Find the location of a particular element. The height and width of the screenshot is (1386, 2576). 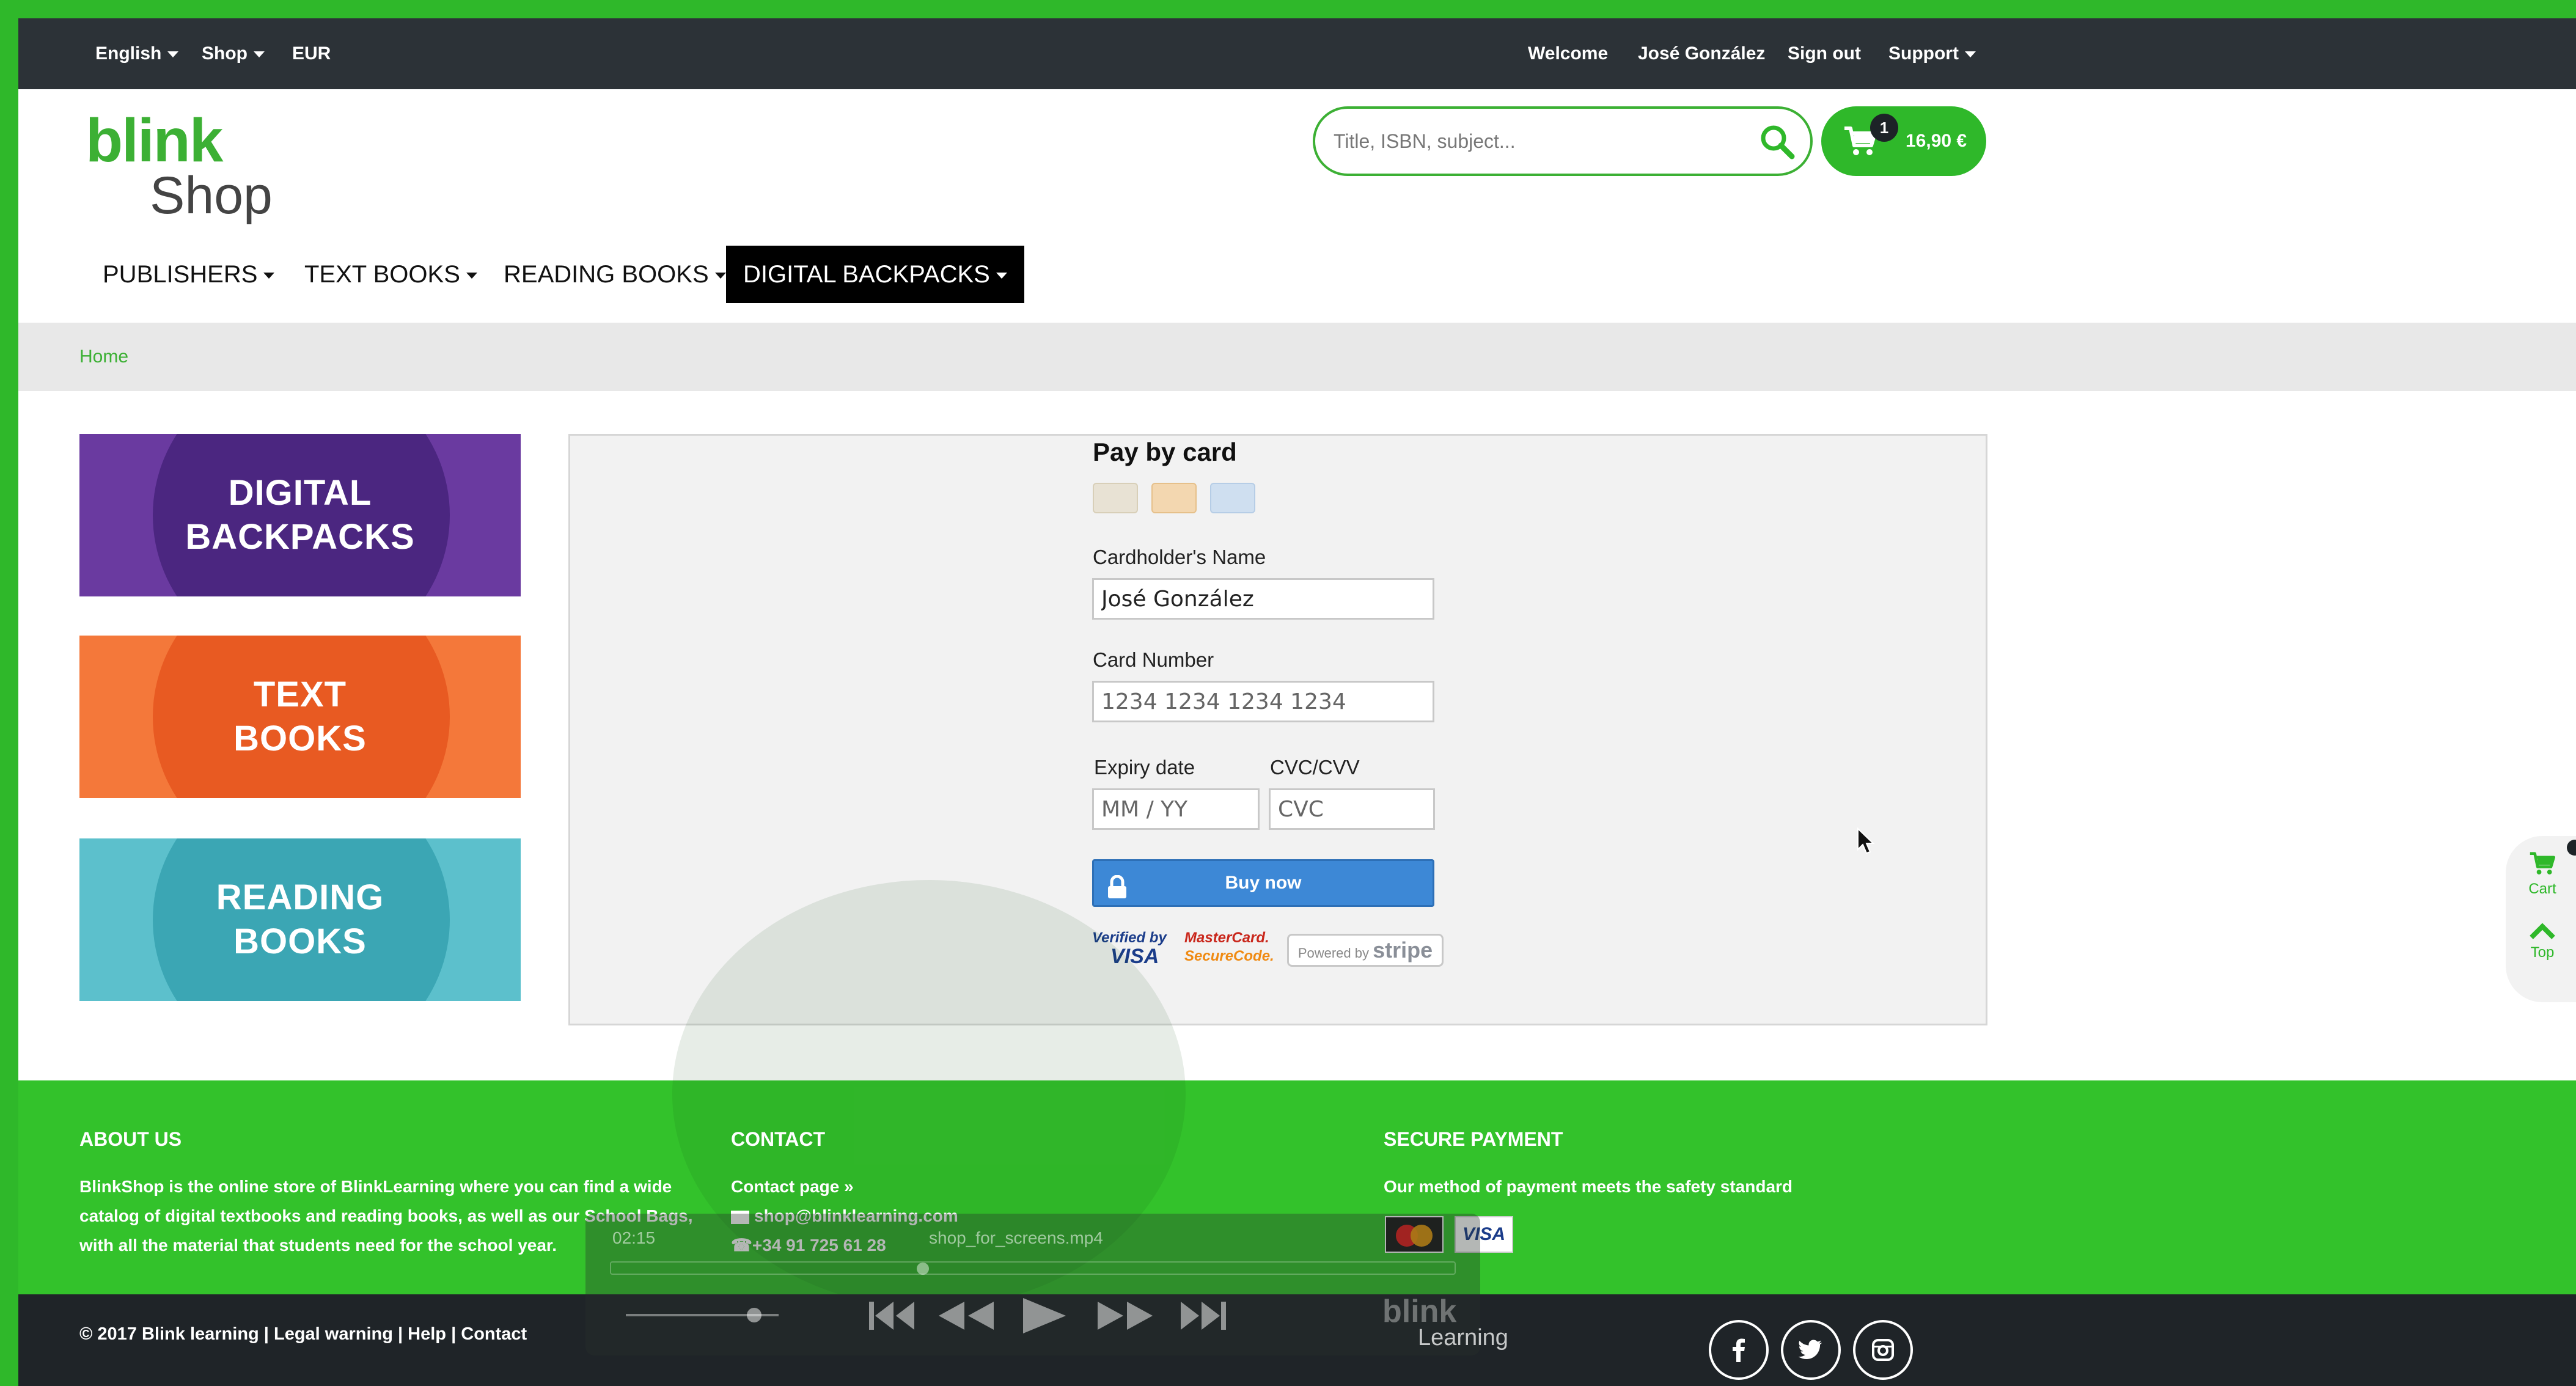

back-to-top-label: Top is located at coordinates (2542, 953).